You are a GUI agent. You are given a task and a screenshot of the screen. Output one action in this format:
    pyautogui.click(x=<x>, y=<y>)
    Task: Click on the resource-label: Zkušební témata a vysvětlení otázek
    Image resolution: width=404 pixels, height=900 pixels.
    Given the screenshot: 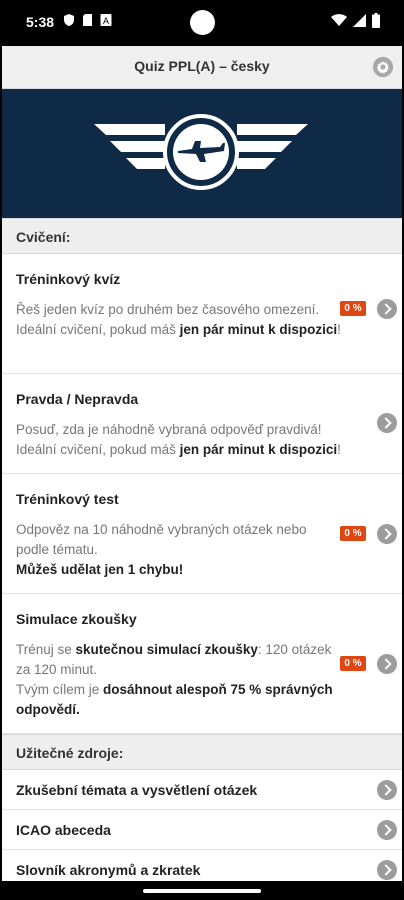 What is the action you would take?
    pyautogui.click(x=137, y=790)
    